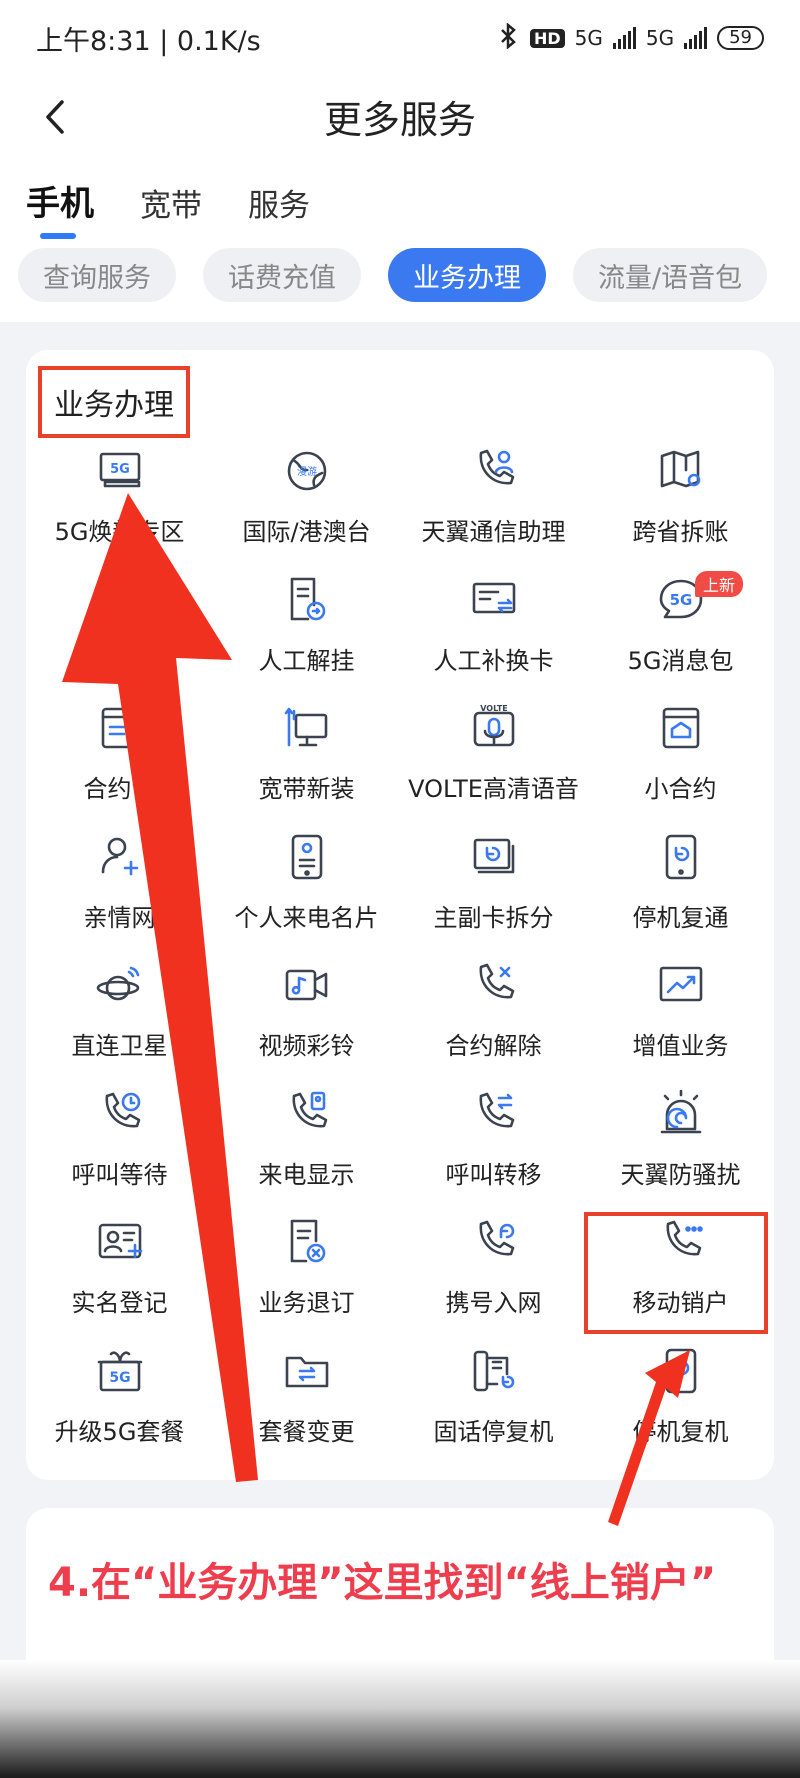 Image resolution: width=800 pixels, height=1778 pixels. What do you see at coordinates (493, 1174) in the screenshot?
I see `service-label: 呼叫转移` at bounding box center [493, 1174].